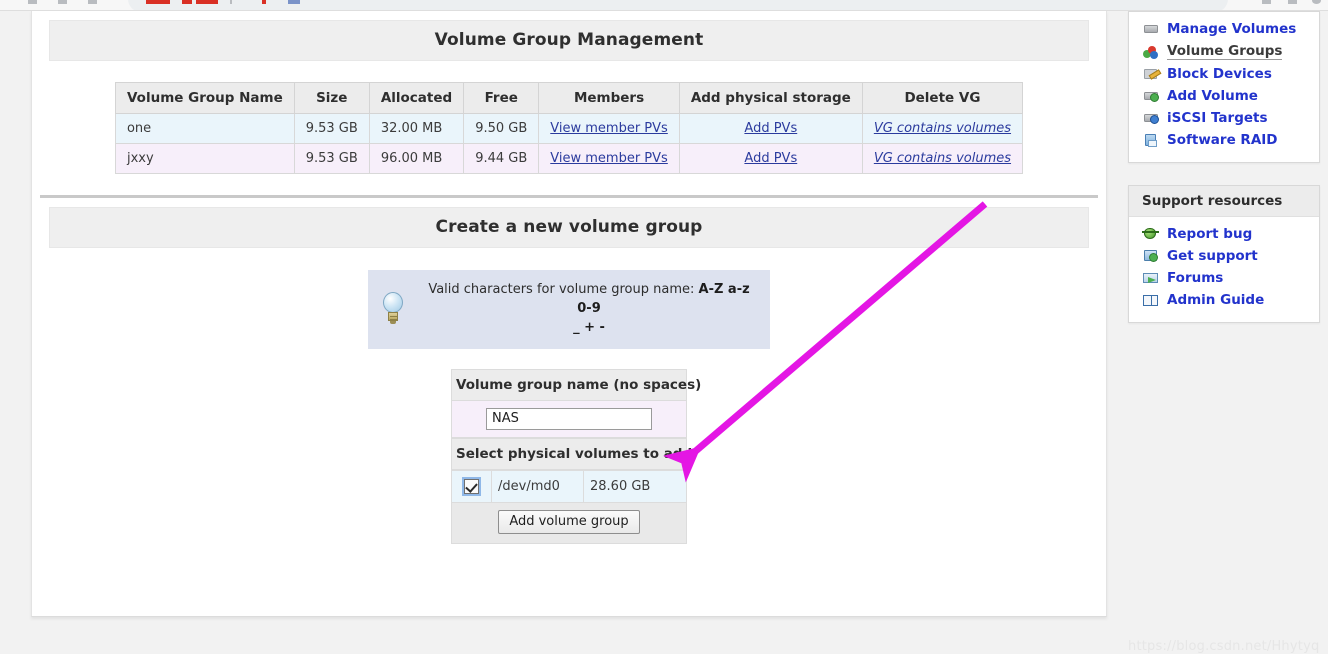 The image size is (1328, 654). I want to click on favicon-5-icon, so click(294, 2).